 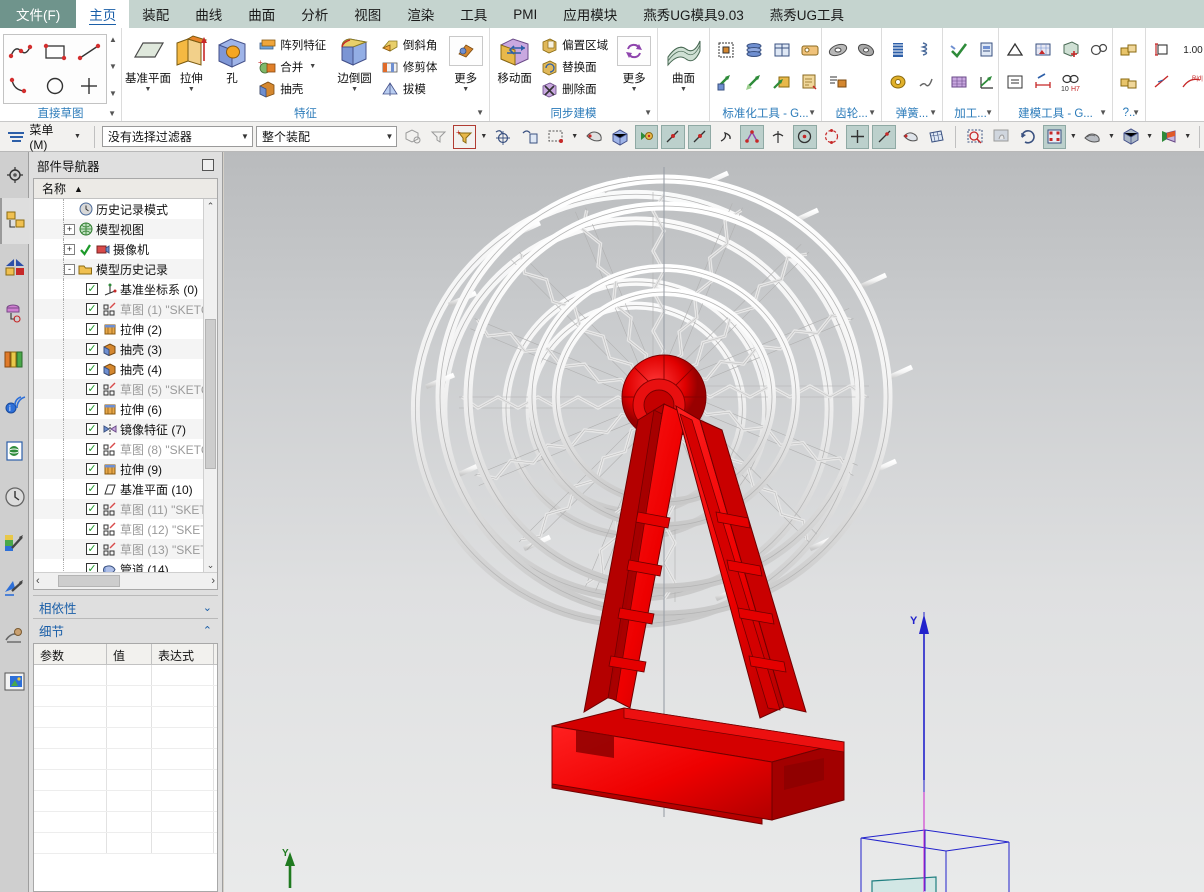 What do you see at coordinates (838, 50) in the screenshot?
I see `gear-spur-icon` at bounding box center [838, 50].